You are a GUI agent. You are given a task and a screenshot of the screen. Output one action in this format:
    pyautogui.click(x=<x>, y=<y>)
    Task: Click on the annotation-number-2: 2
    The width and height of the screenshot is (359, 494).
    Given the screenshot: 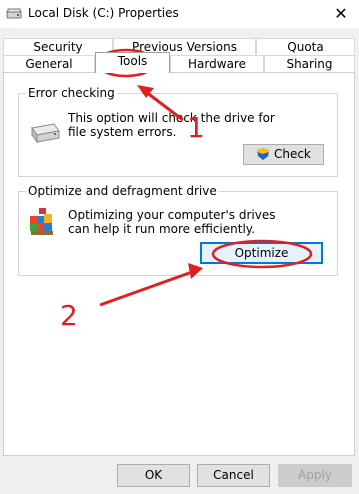 What is the action you would take?
    pyautogui.click(x=69, y=315)
    